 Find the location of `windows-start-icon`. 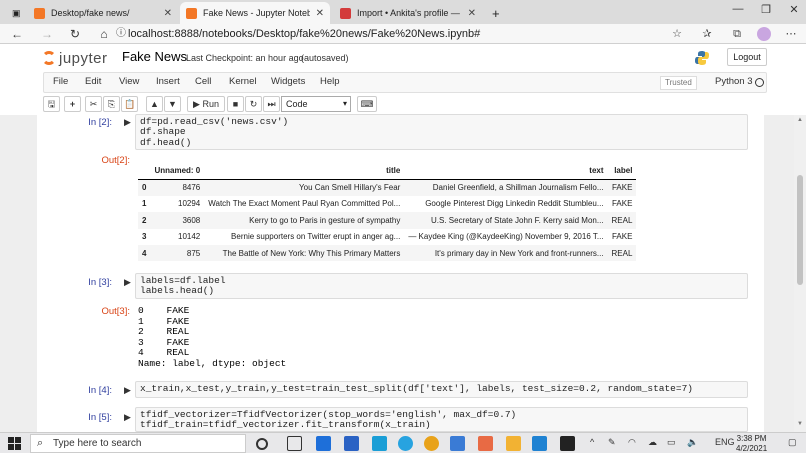

windows-start-icon is located at coordinates (14, 443).